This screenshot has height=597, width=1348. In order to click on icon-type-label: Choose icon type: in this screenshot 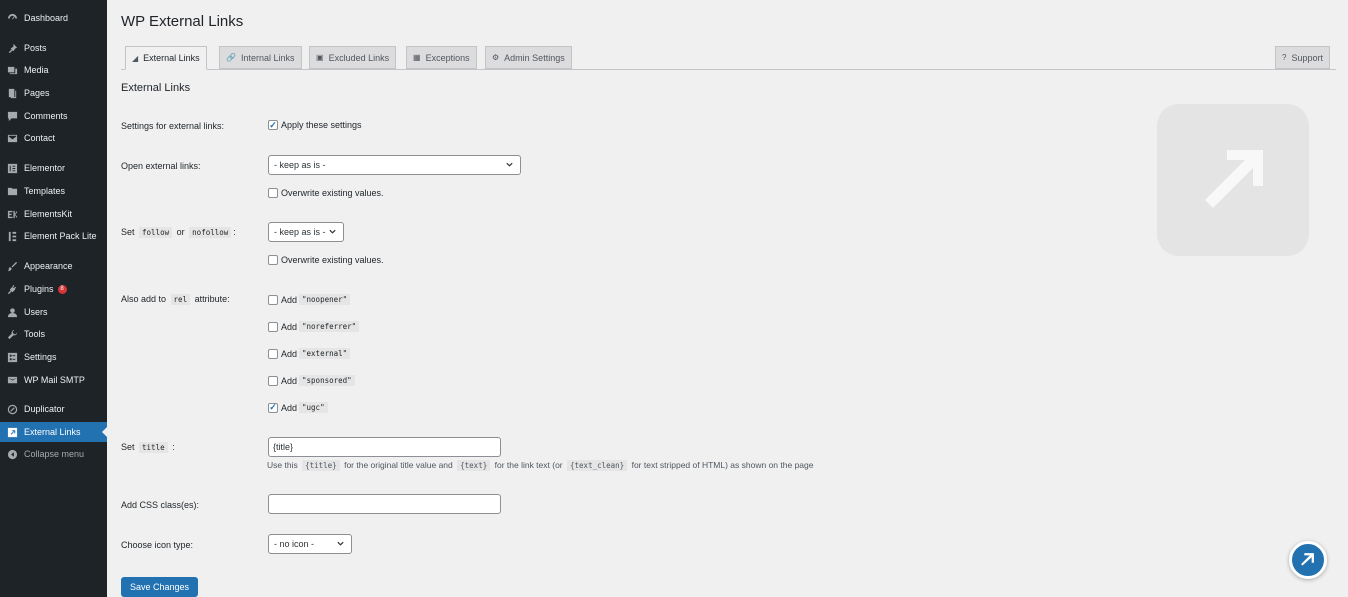, I will do `click(157, 545)`.